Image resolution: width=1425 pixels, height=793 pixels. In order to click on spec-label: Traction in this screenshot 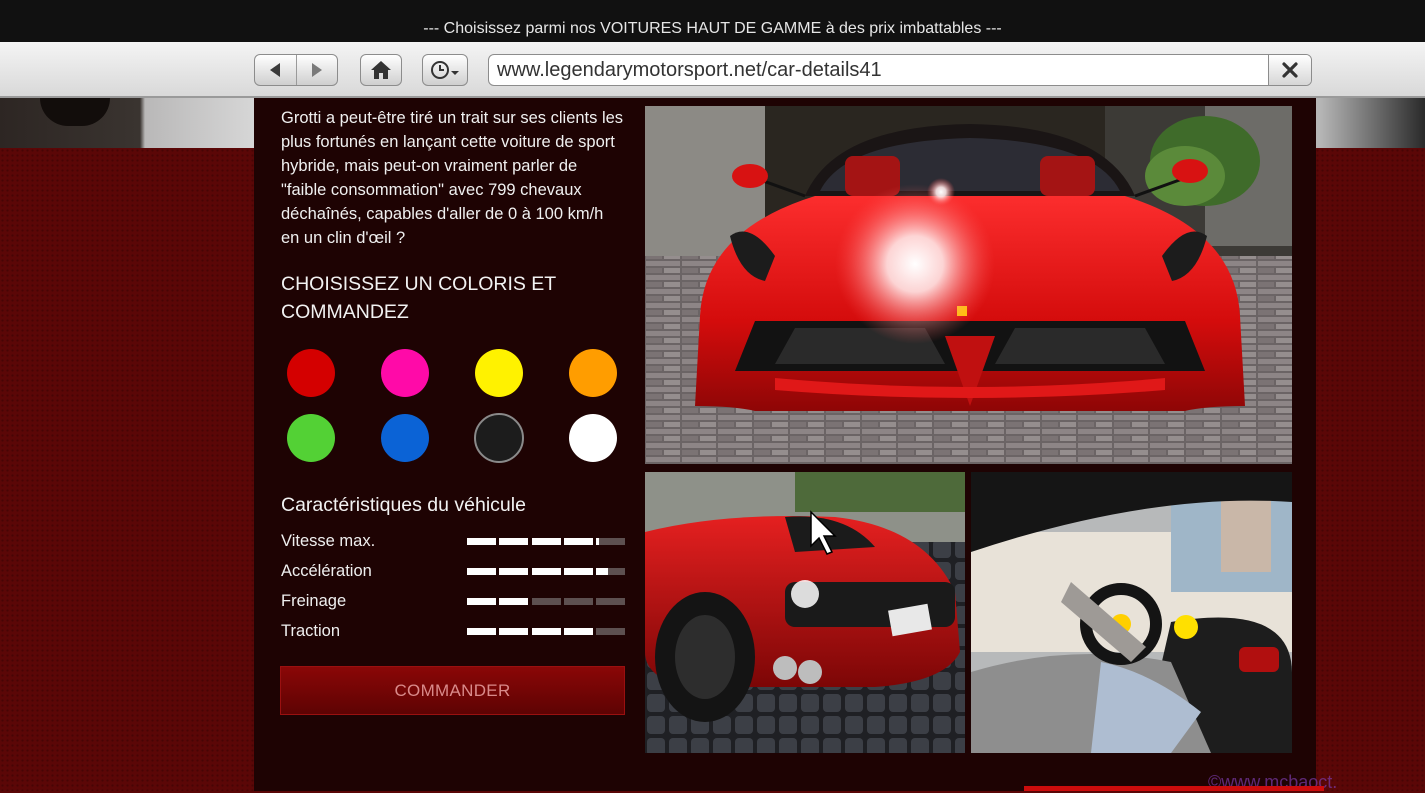, I will do `click(310, 631)`.